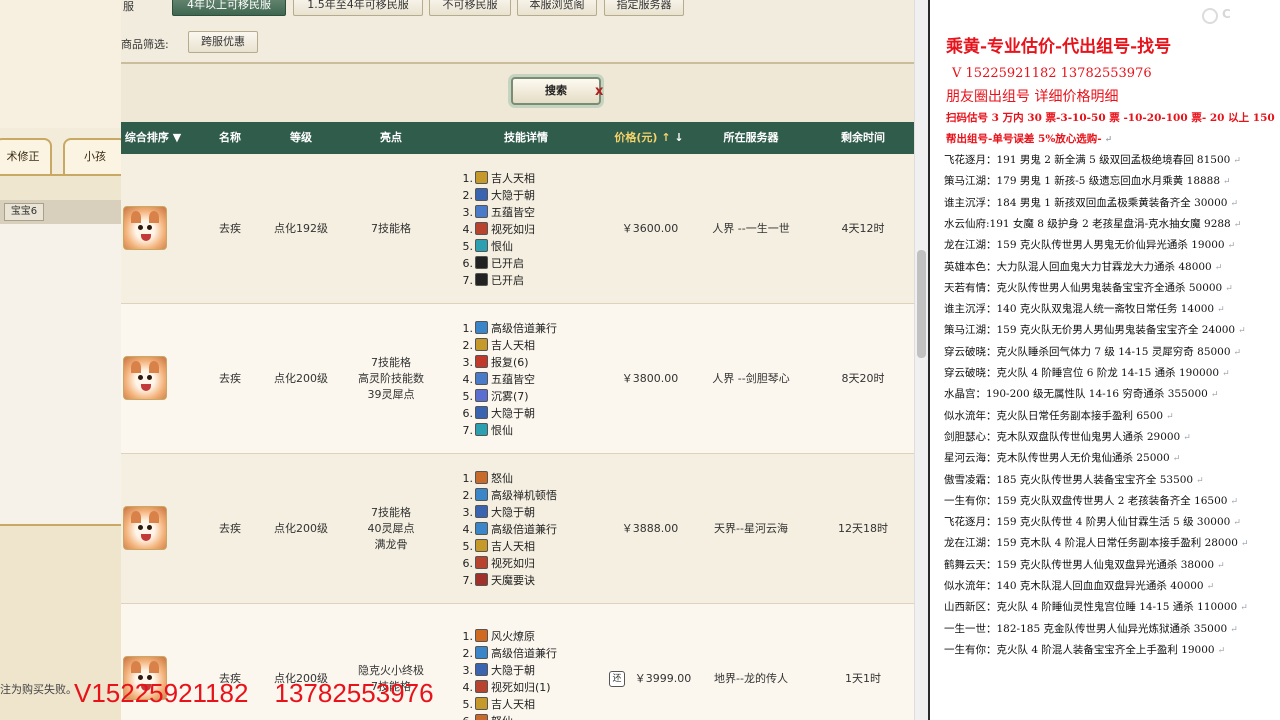 Image resolution: width=1280 pixels, height=720 pixels. I want to click on subtab-pet6: 宝宝6, so click(24, 212).